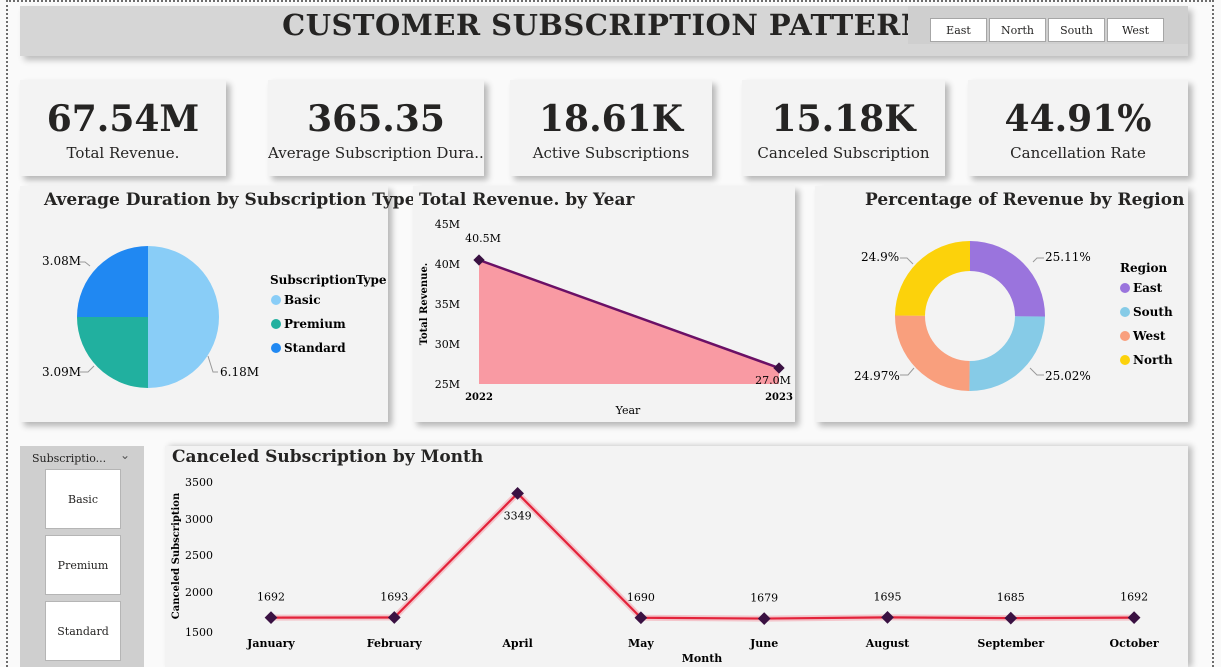  Describe the element at coordinates (773, 380) in the screenshot. I see `data-label-2023: 27.0M` at that location.